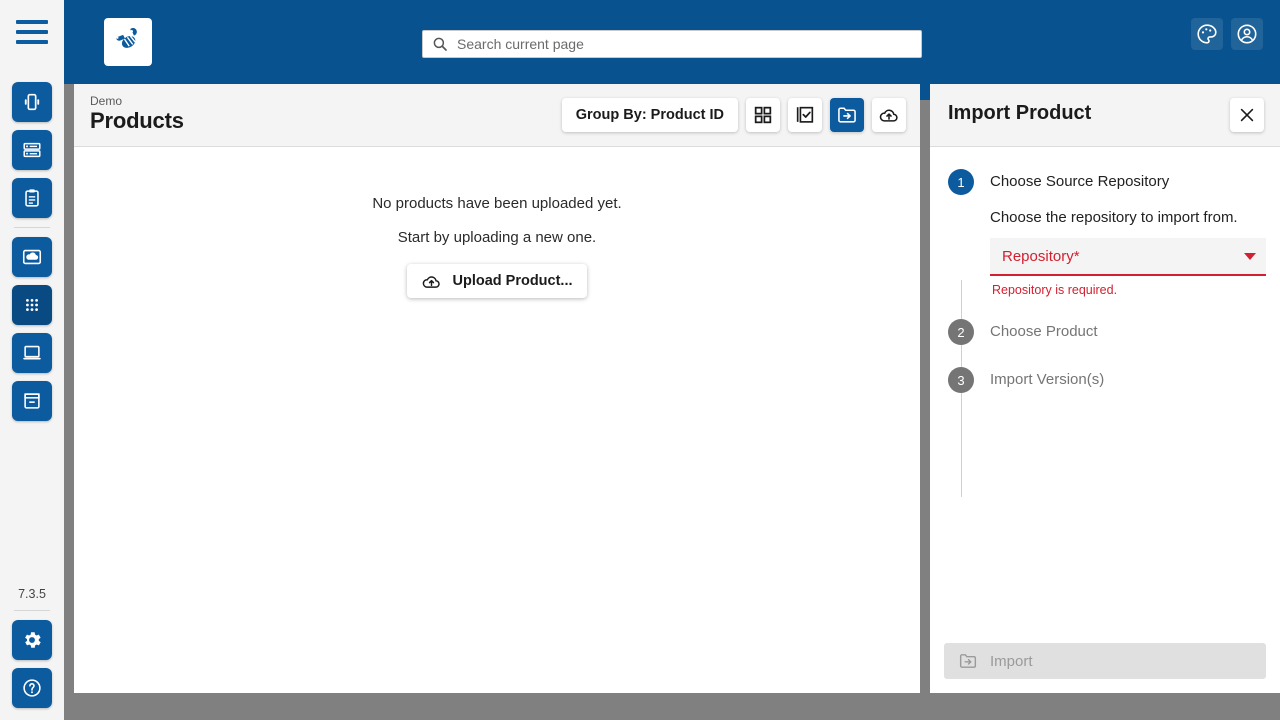 Image resolution: width=1280 pixels, height=720 pixels. I want to click on group-by-button: Group By: Product ID, so click(649, 115).